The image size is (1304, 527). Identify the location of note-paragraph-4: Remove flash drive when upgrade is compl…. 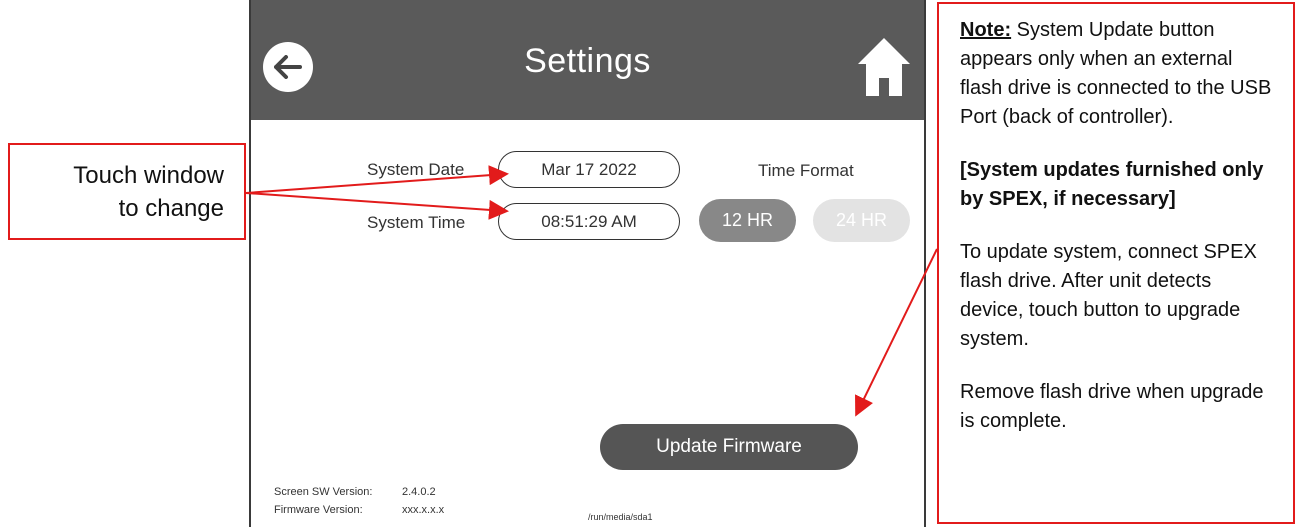
(1112, 406).